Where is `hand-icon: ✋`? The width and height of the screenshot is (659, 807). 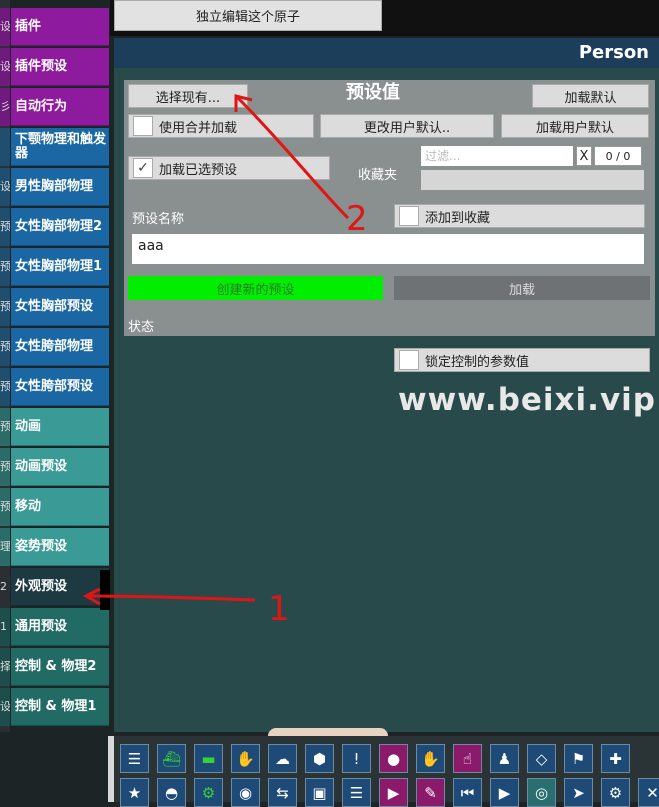 hand-icon: ✋ is located at coordinates (430, 758).